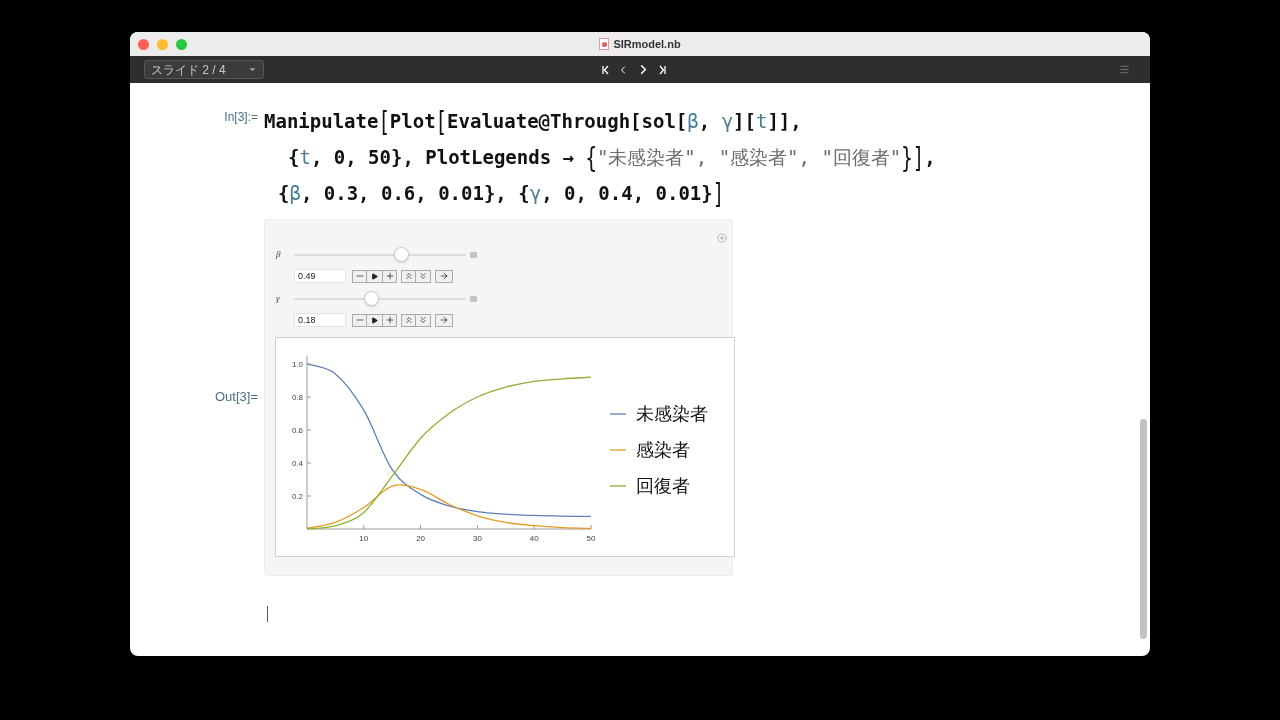 The height and width of the screenshot is (720, 1280). Describe the element at coordinates (663, 486) in the screenshot. I see `legend-label: 回復者` at that location.